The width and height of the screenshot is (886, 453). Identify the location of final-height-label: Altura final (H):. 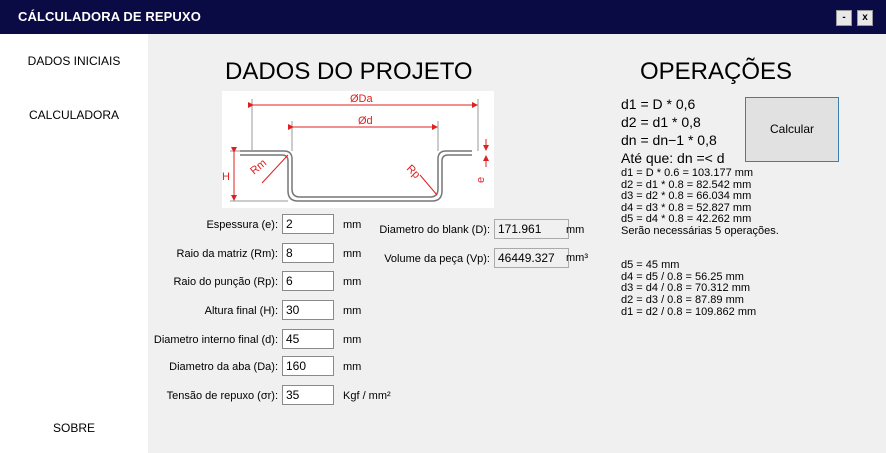
(241, 311).